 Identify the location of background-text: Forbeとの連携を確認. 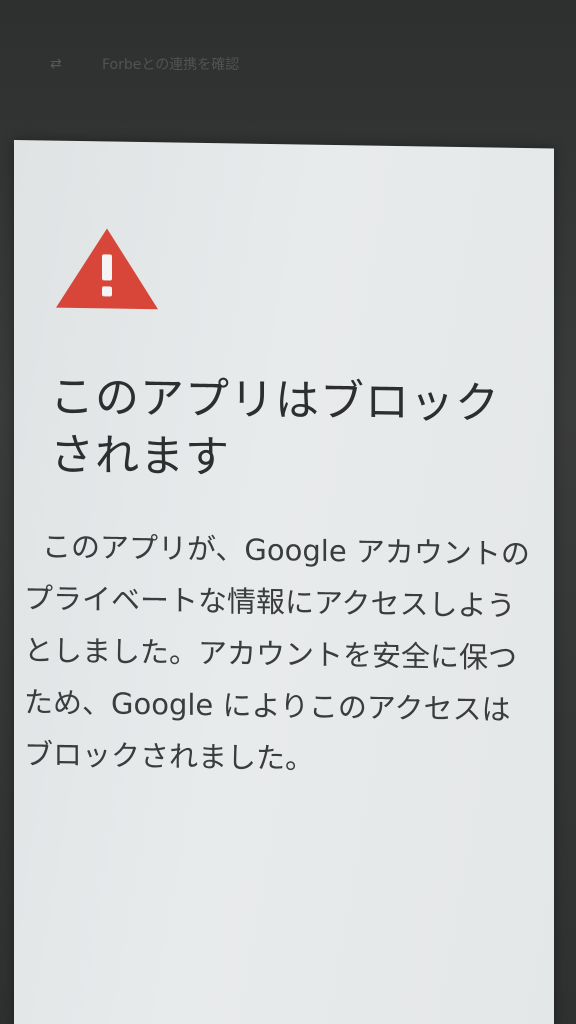
(171, 65).